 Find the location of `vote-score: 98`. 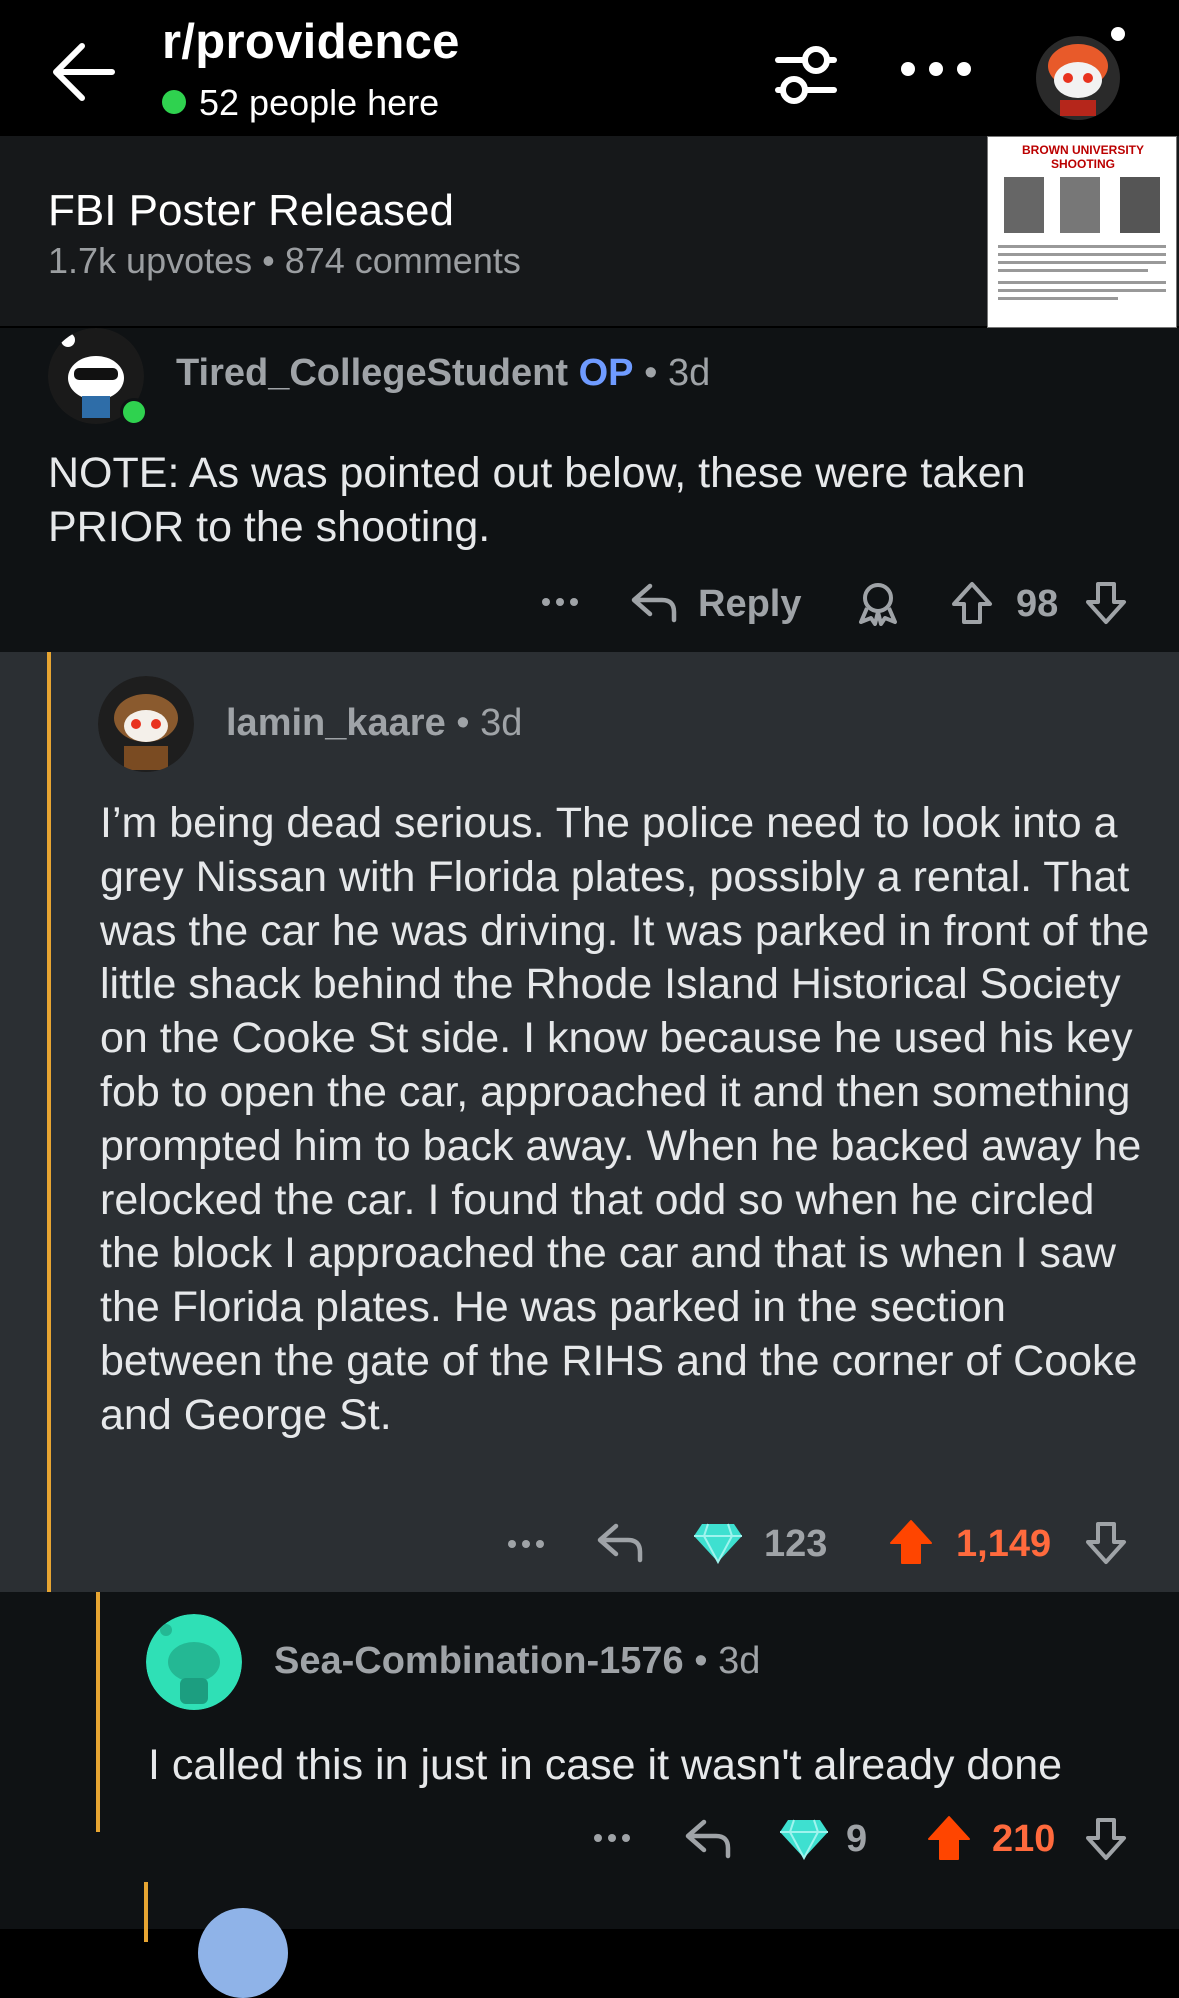

vote-score: 98 is located at coordinates (1037, 604).